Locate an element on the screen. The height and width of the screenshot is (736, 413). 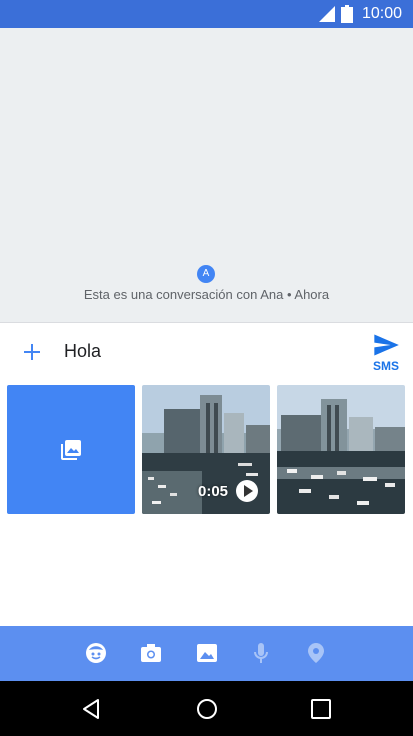
photo-image is located at coordinates (341, 449).